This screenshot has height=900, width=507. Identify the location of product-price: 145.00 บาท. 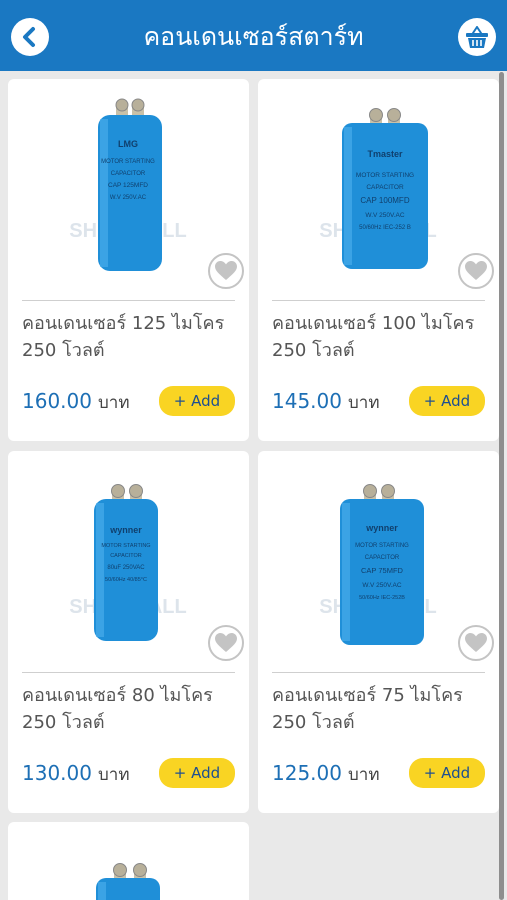
(326, 401).